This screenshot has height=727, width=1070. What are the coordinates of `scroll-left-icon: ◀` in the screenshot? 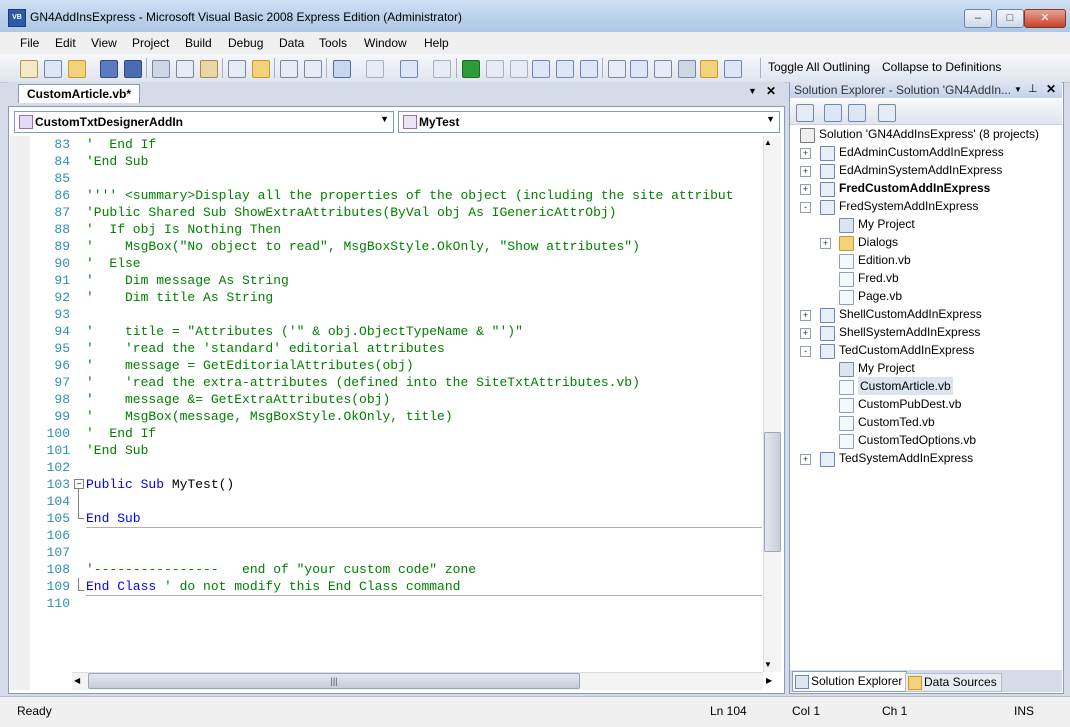 It's located at (77, 680).